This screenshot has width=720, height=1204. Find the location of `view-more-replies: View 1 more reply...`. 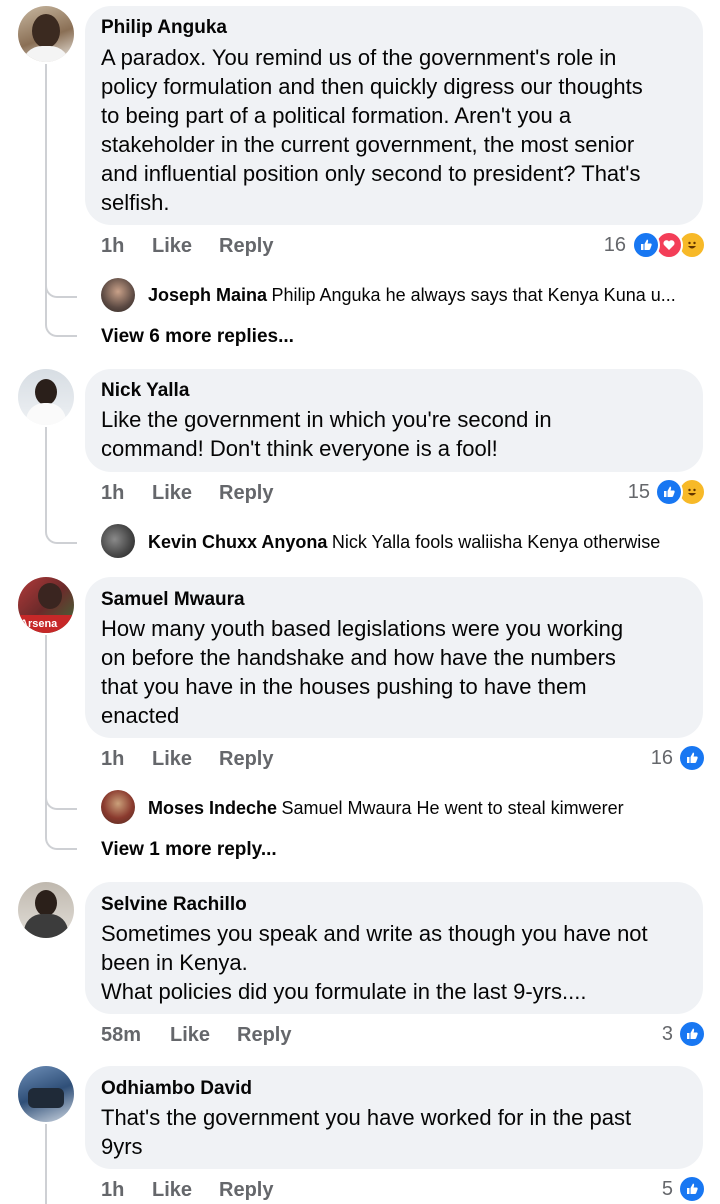

view-more-replies: View 1 more reply... is located at coordinates (189, 850).